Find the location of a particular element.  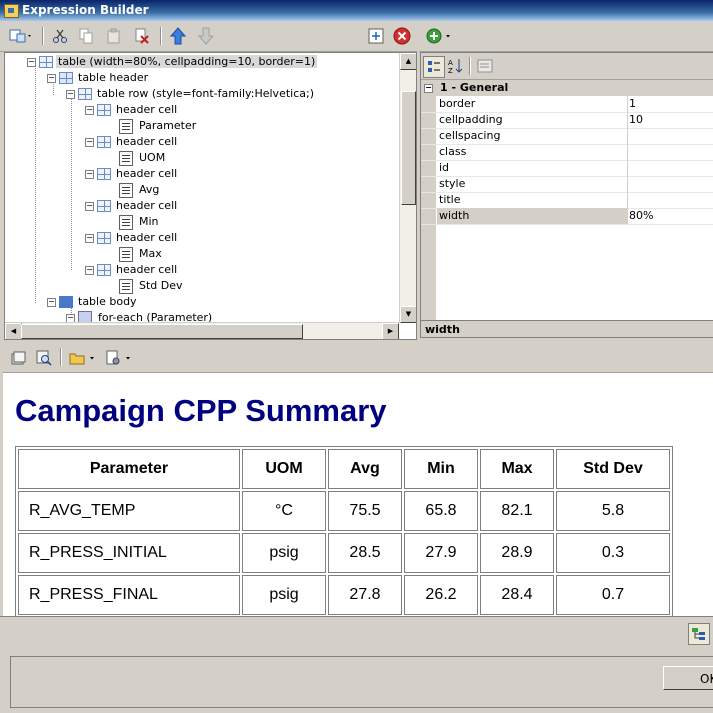

column-header: Min is located at coordinates (441, 469).